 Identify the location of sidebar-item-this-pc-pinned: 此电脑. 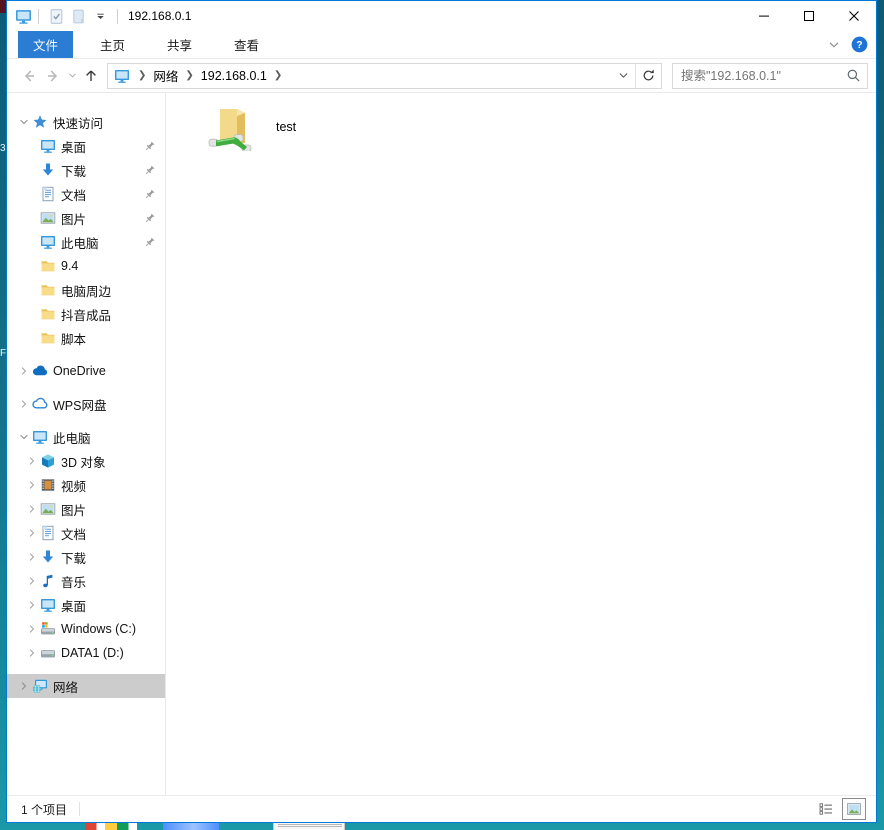
(86, 242).